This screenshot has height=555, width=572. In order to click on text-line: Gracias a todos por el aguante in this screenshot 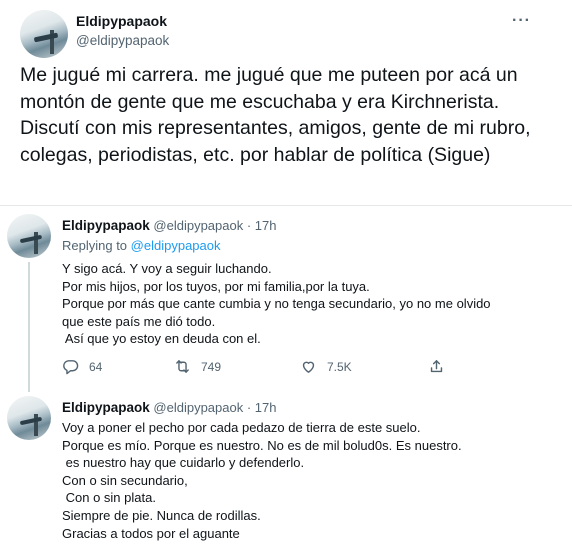, I will do `click(151, 533)`.